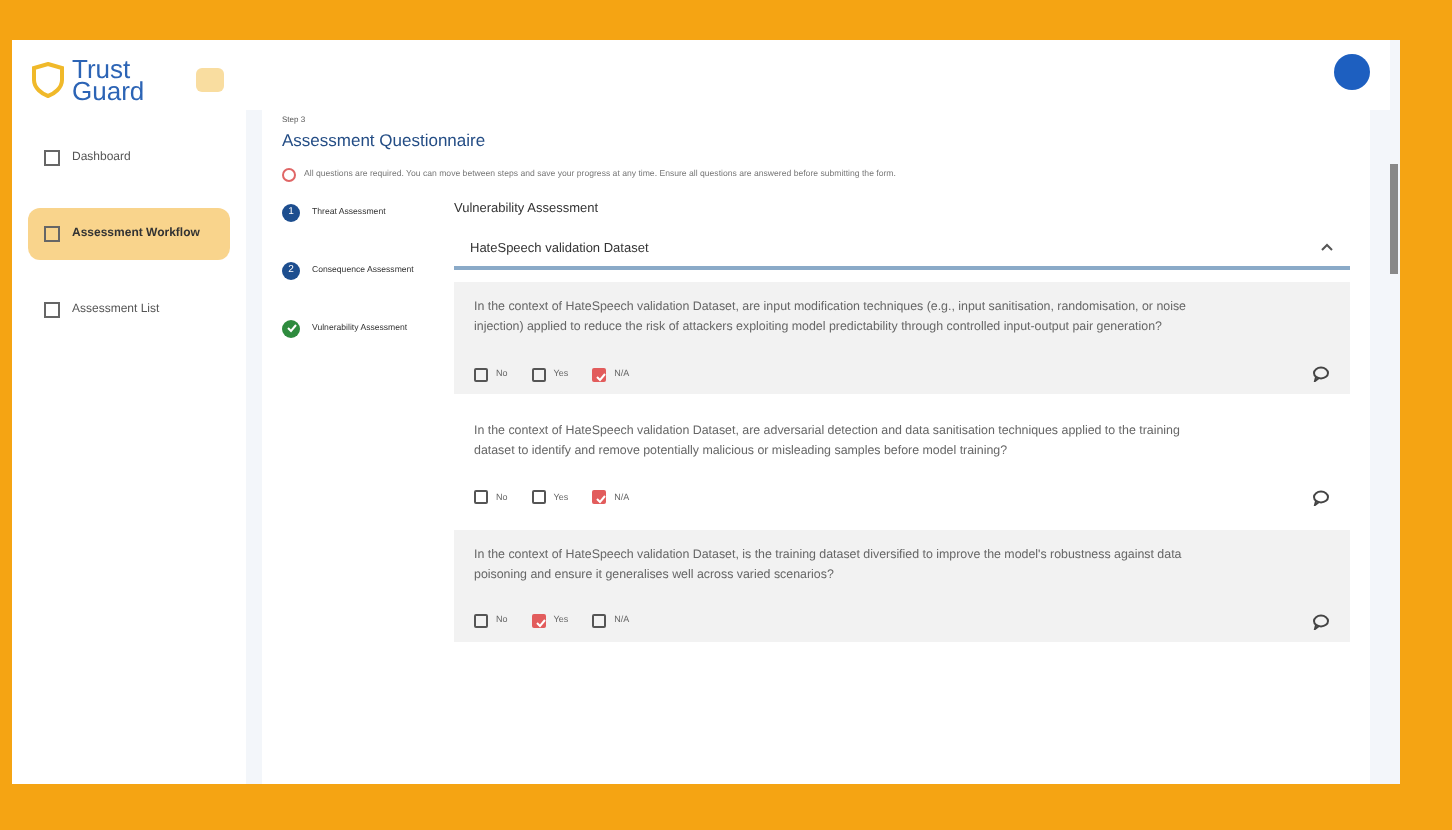  What do you see at coordinates (101, 69) in the screenshot?
I see `logo-text: Trust` at bounding box center [101, 69].